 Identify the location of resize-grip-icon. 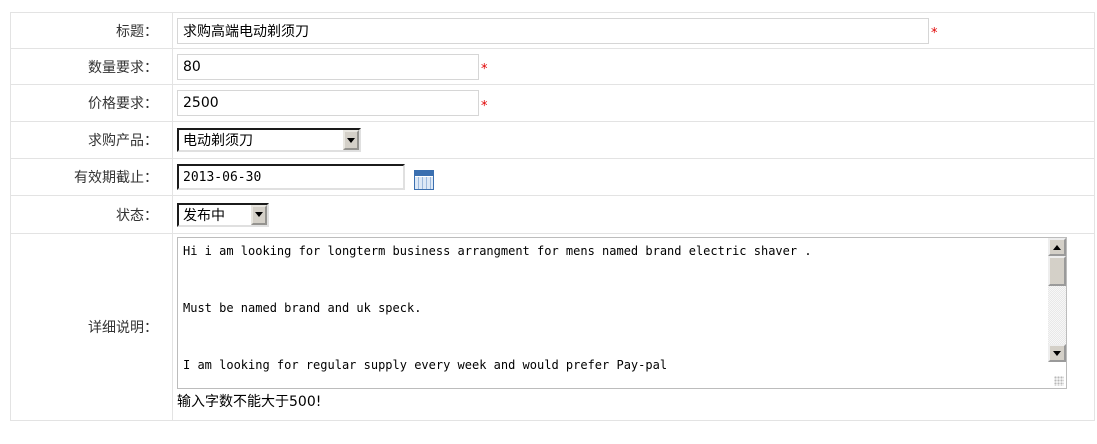
(1059, 381).